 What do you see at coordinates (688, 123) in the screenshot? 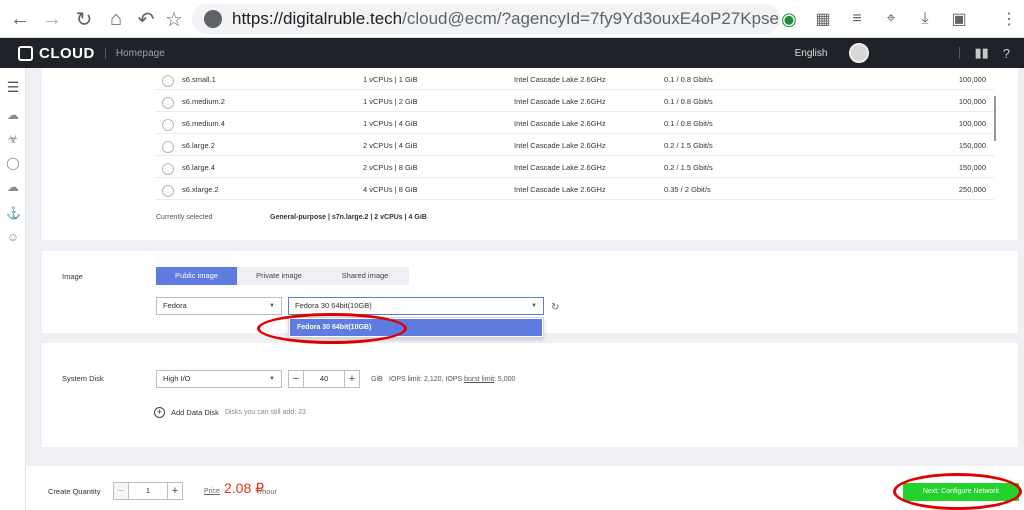
I see `flavor-bandwidth: 0.1 / 0.8 Gbit/s` at bounding box center [688, 123].